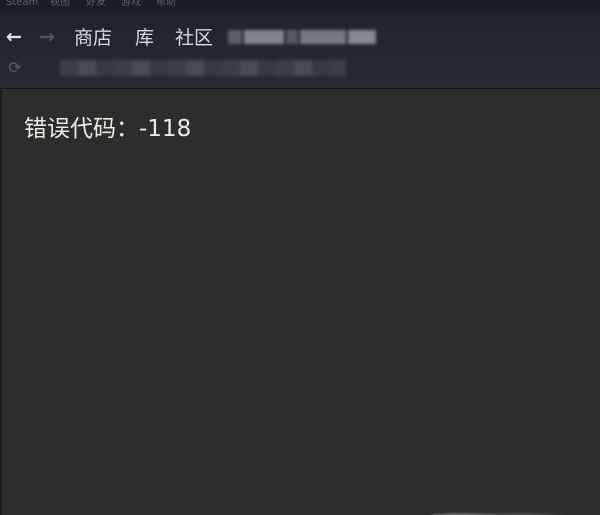 This screenshot has height=515, width=600. Describe the element at coordinates (507, 511) in the screenshot. I see `cursor-artifact` at that location.